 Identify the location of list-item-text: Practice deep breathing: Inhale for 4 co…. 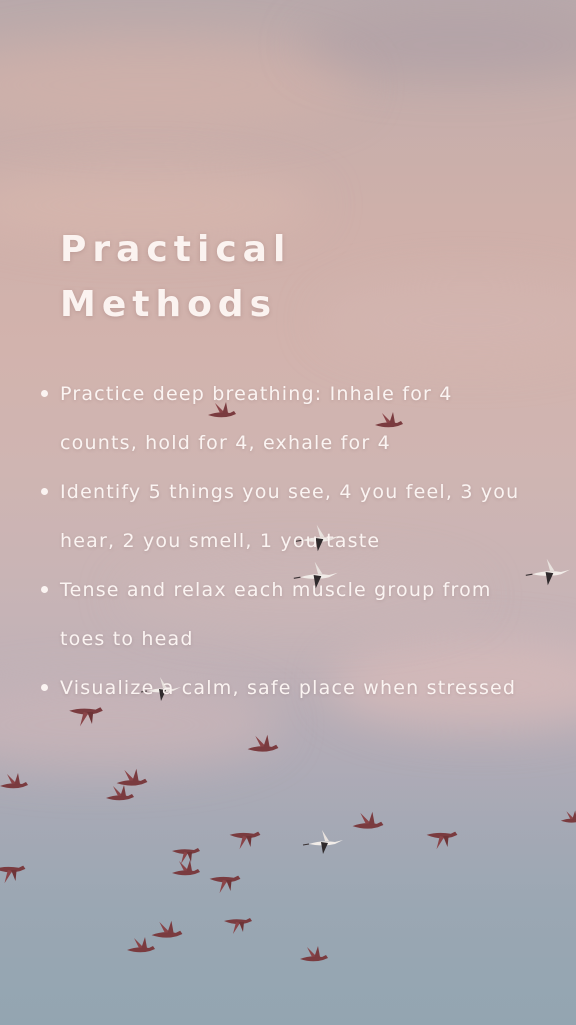
(256, 418).